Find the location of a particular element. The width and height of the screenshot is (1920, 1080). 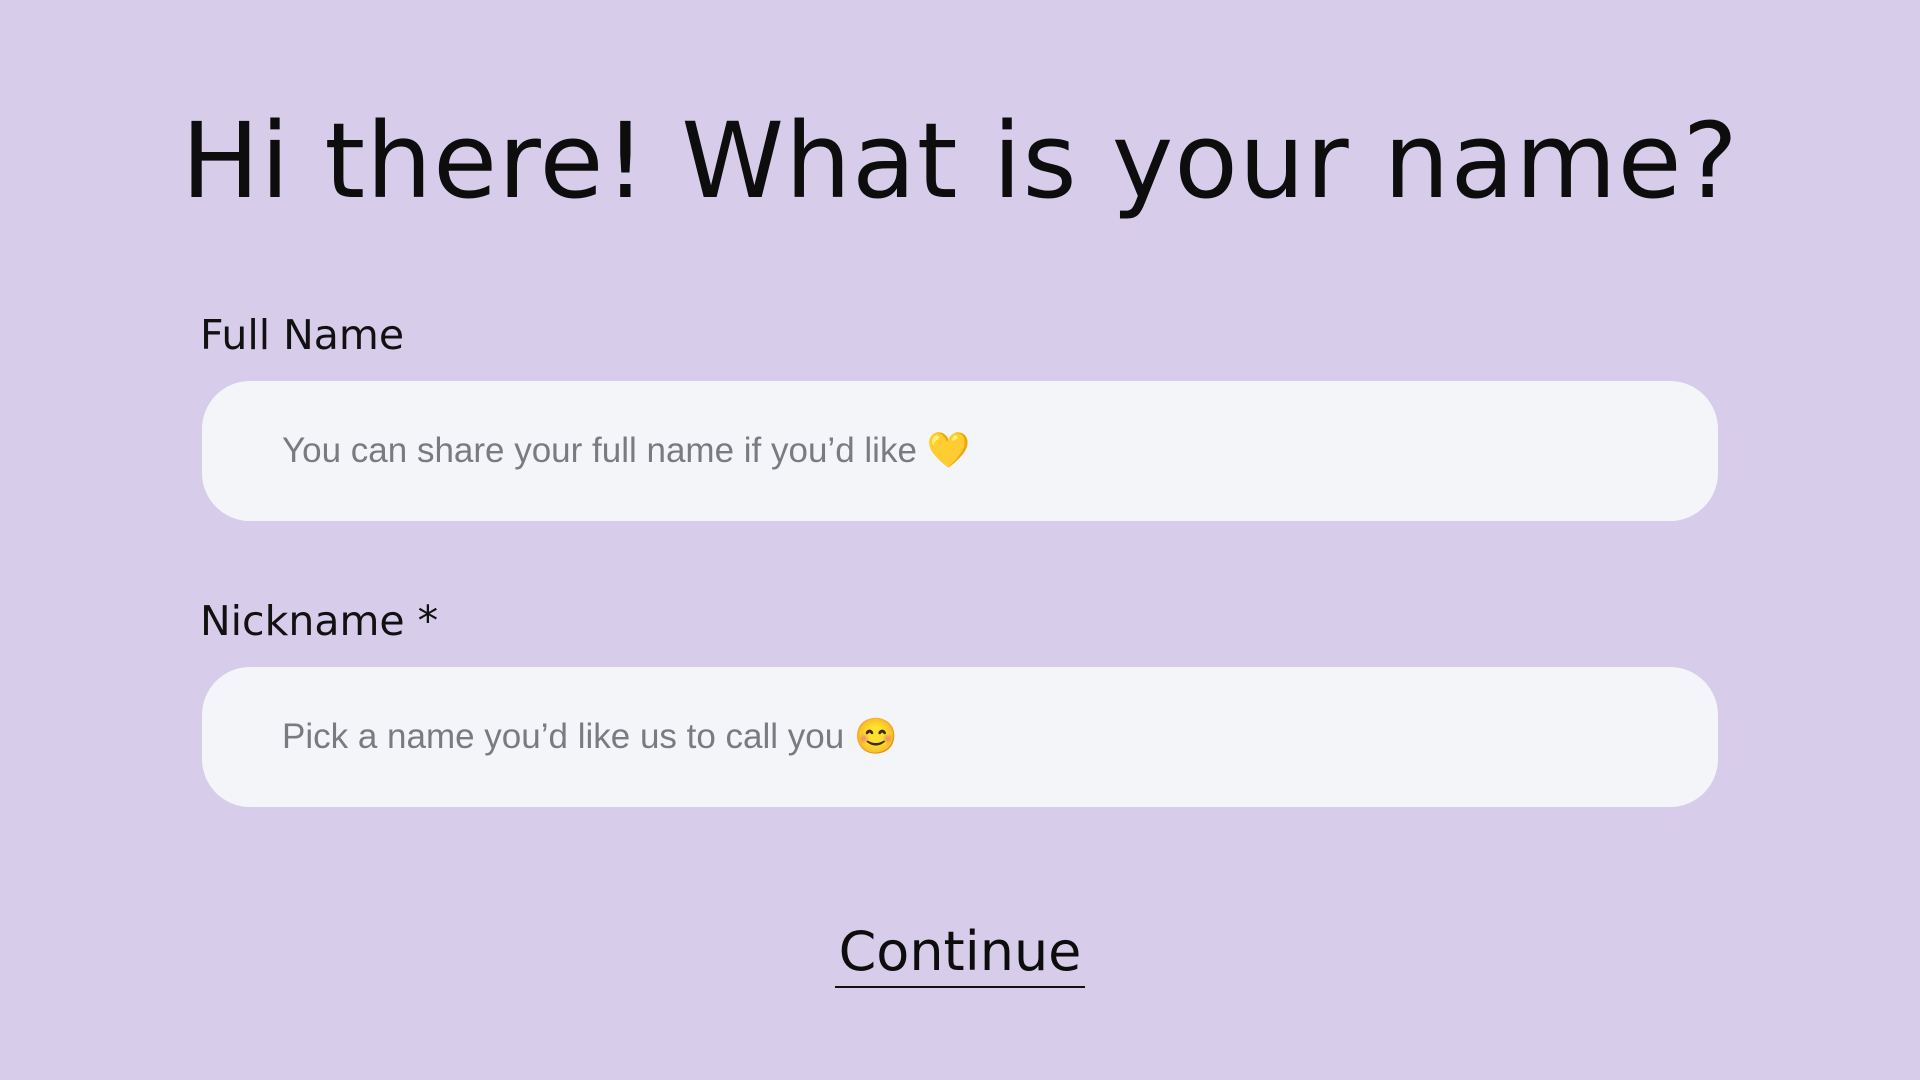

nickname-label: Nickname * is located at coordinates (319, 621).